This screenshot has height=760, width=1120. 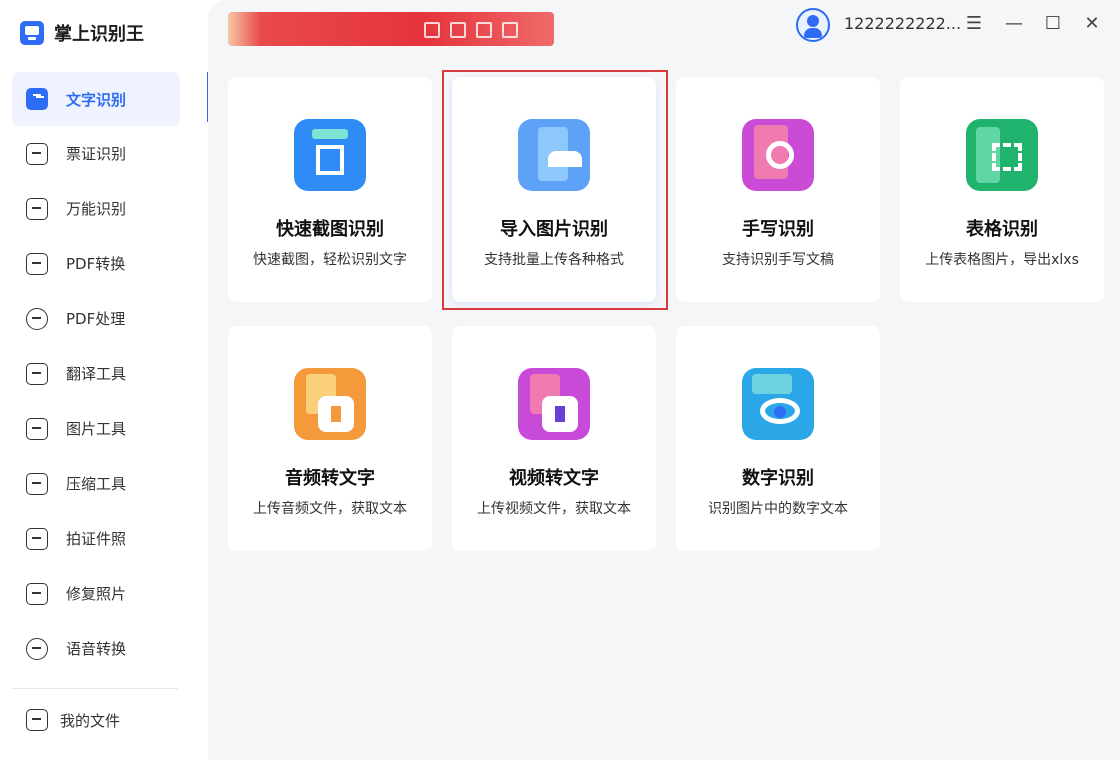 I want to click on card-handwriting-recognition: 手写识别 支持识别手写文稿, so click(x=778, y=189).